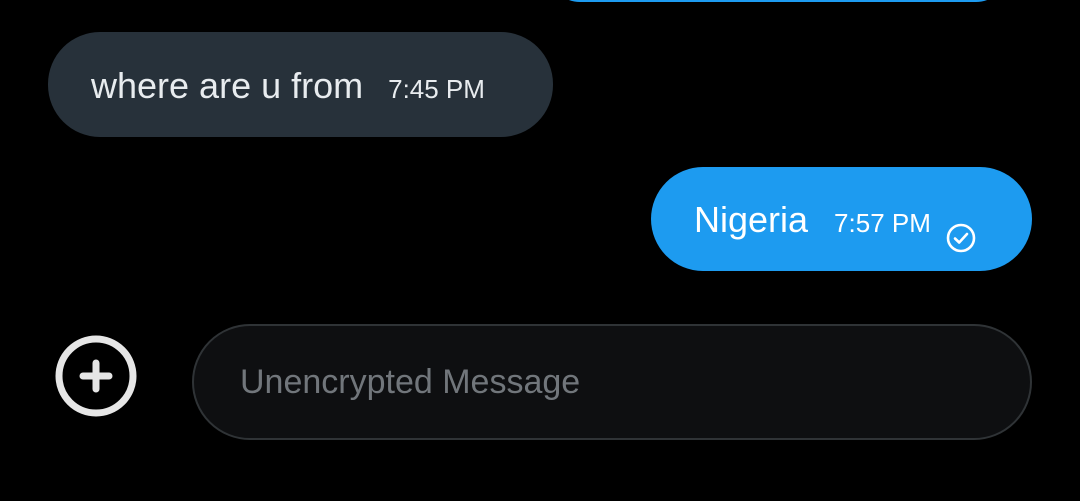 The image size is (1080, 501). Describe the element at coordinates (436, 89) in the screenshot. I see `message-time: 7:45 PM` at that location.